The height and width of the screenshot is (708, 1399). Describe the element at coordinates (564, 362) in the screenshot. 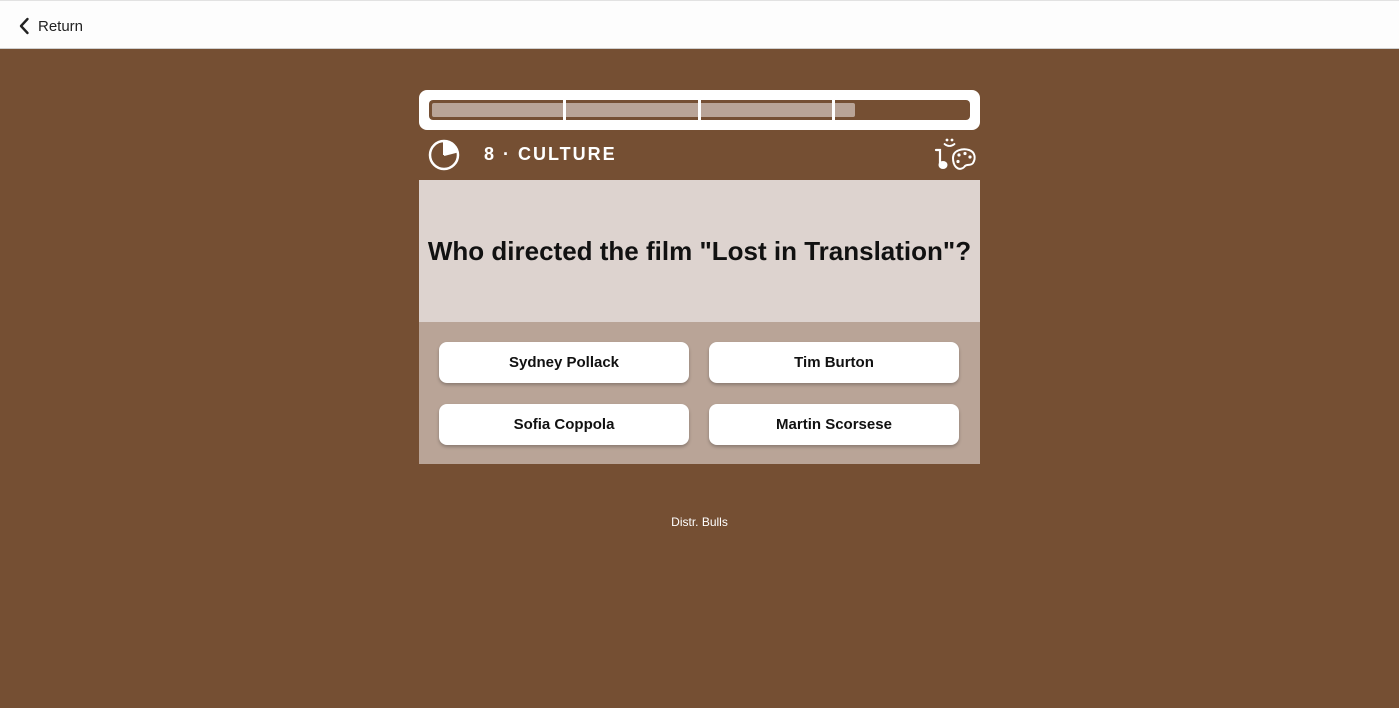

I see `answer-button: Sydney Pollack` at that location.